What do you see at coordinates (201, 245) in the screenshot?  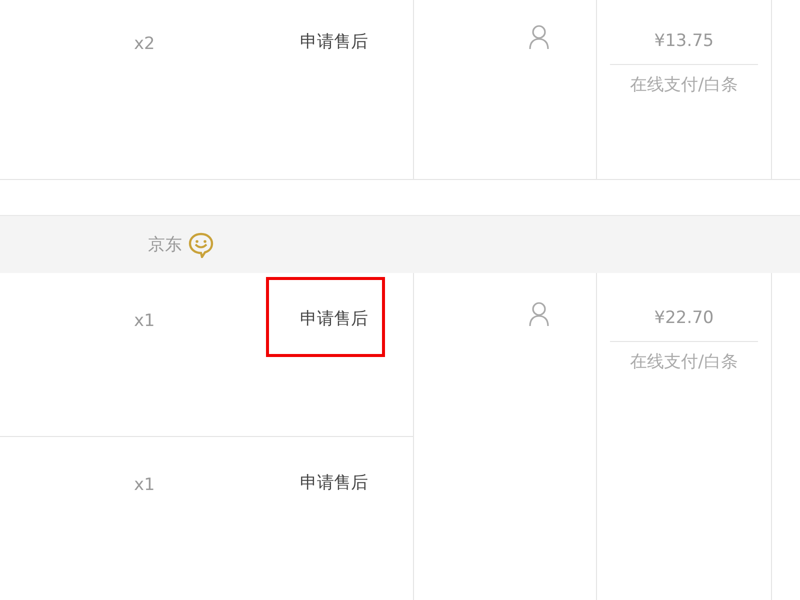 I see `chat-bubble-icon` at bounding box center [201, 245].